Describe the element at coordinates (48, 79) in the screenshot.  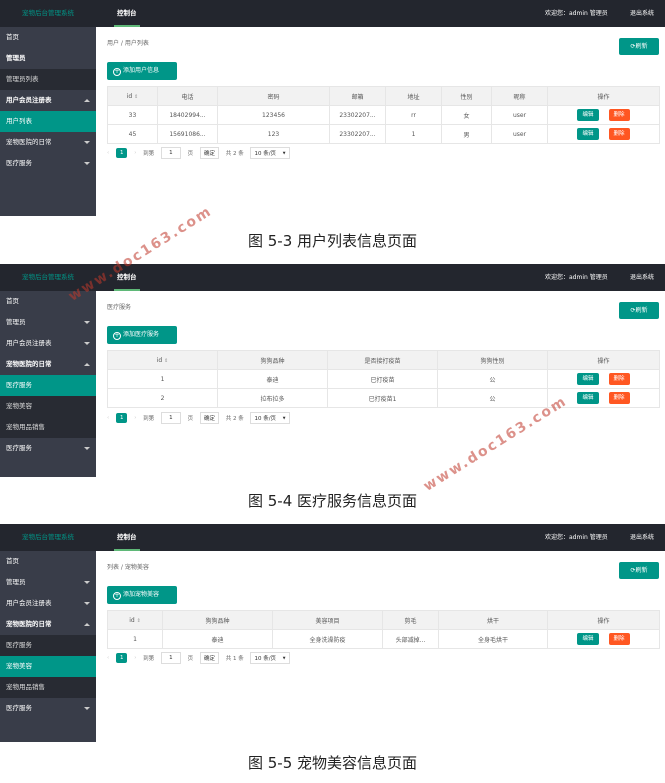
I see `sidebar-item-admin-list: 管理员列表` at that location.